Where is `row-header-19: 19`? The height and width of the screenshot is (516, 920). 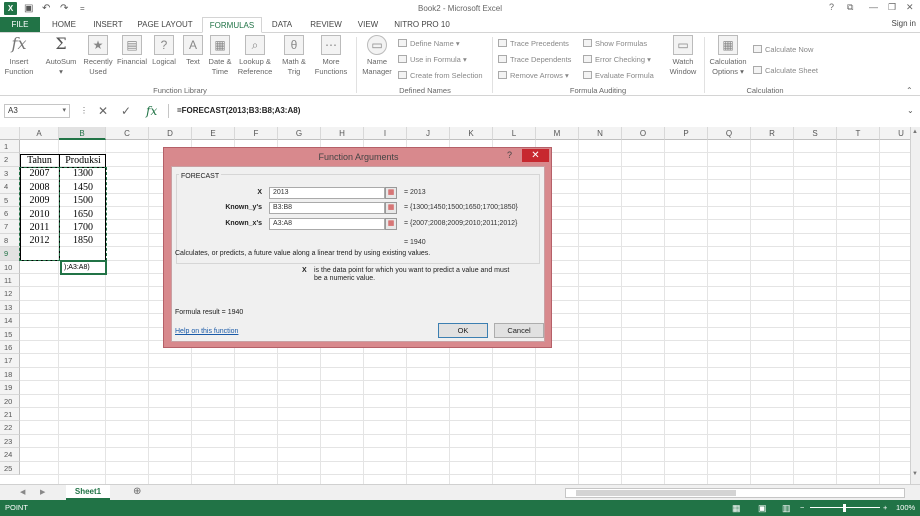 row-header-19: 19 is located at coordinates (10, 388).